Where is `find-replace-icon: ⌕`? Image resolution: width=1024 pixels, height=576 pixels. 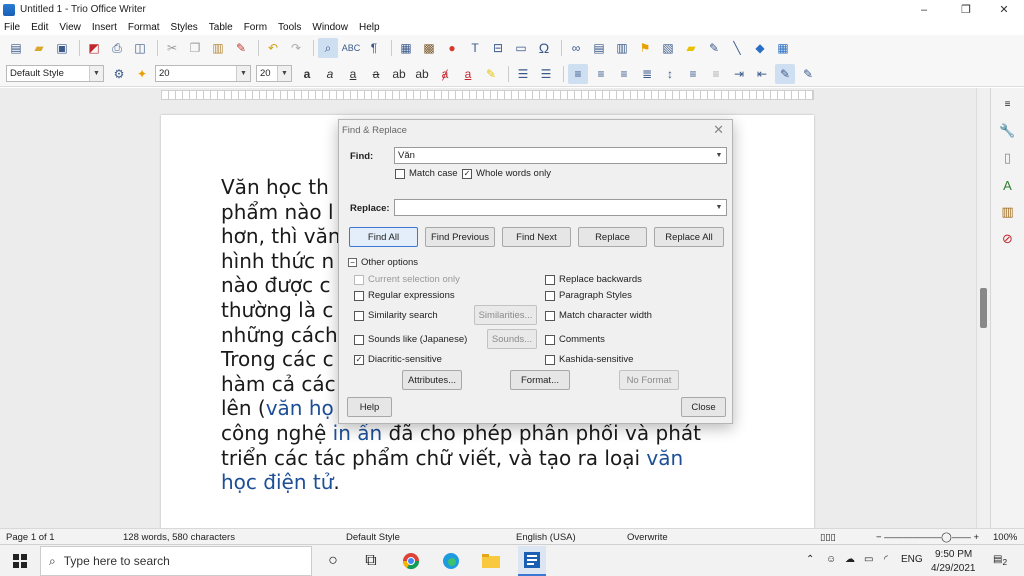
find-replace-icon: ⌕ is located at coordinates (328, 48).